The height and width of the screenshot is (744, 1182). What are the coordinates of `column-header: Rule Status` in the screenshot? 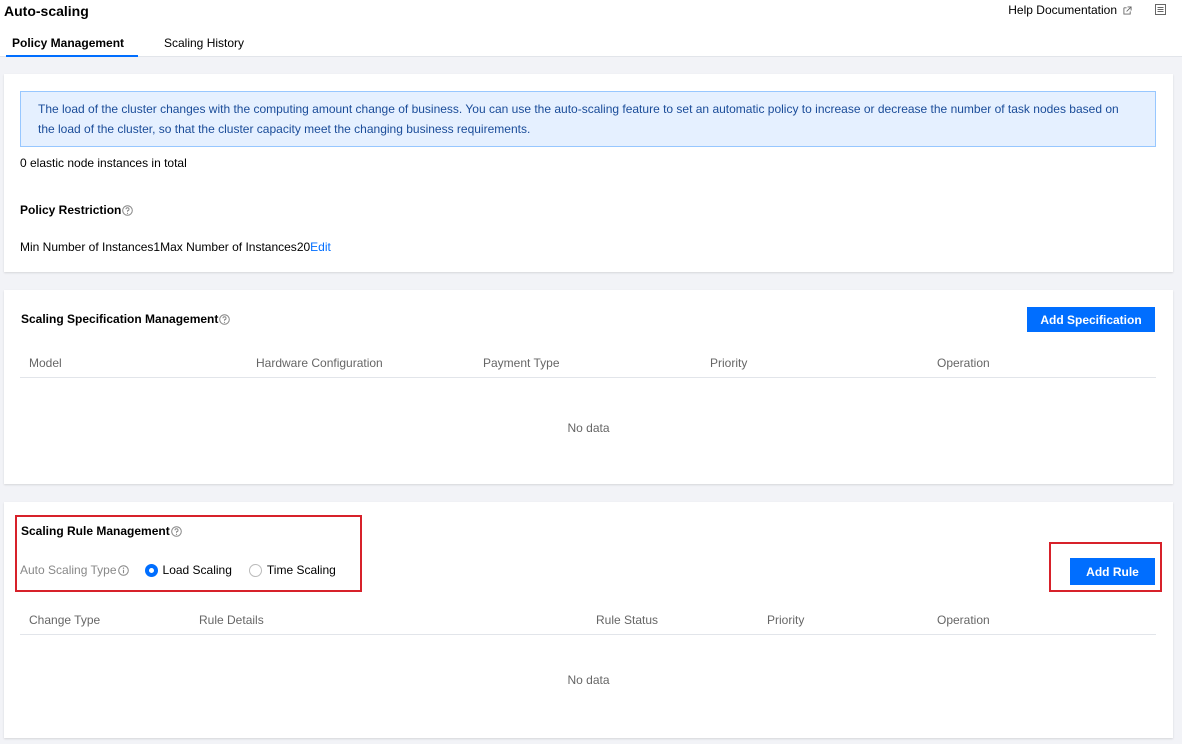 It's located at (627, 620).